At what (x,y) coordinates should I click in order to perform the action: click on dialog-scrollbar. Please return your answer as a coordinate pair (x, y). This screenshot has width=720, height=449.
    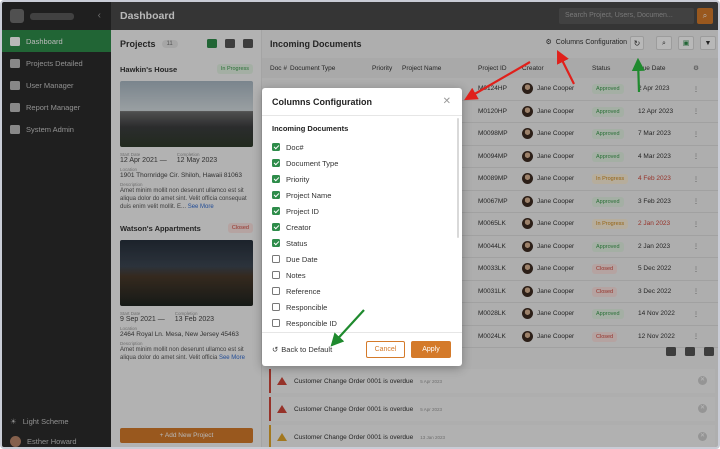
    Looking at the image, I should click on (458, 178).